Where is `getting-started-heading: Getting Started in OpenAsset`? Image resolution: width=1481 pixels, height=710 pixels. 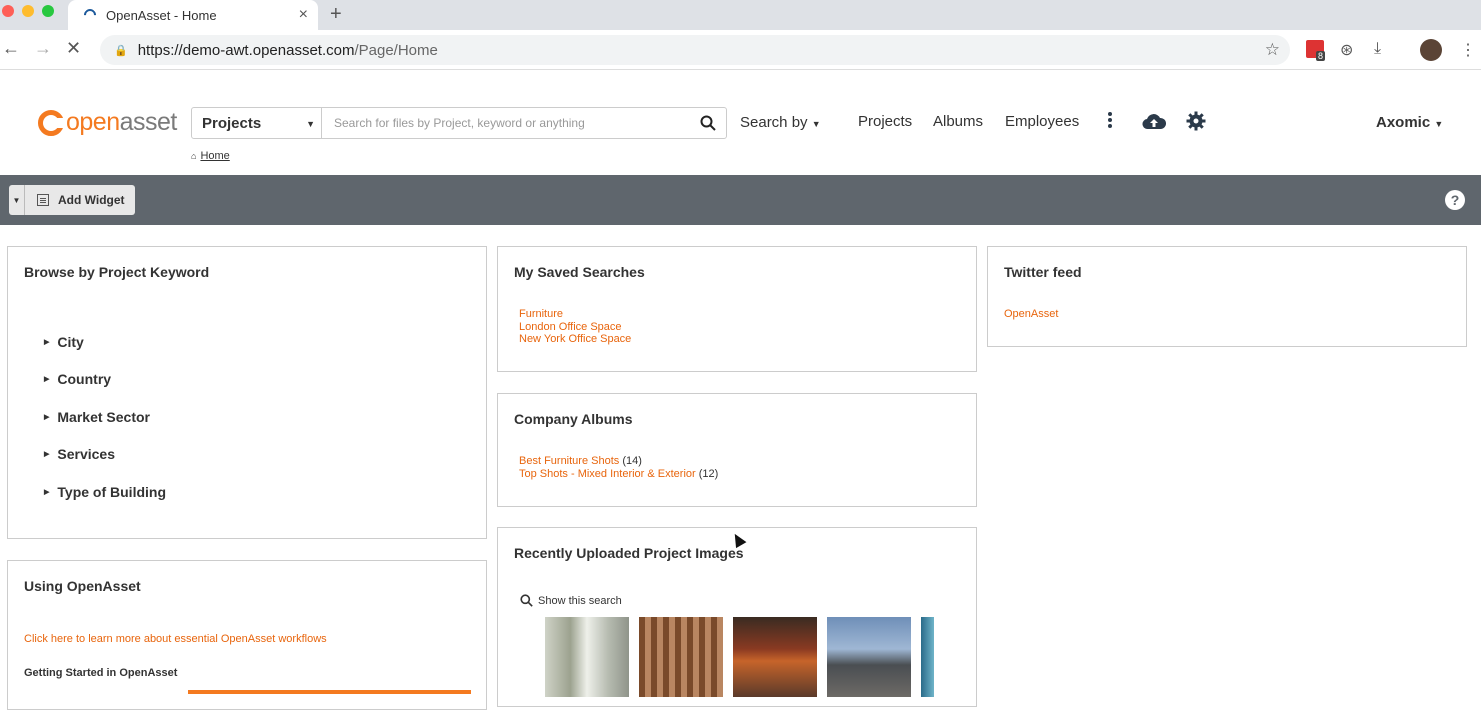
getting-started-heading: Getting Started in OpenAsset is located at coordinates (101, 673).